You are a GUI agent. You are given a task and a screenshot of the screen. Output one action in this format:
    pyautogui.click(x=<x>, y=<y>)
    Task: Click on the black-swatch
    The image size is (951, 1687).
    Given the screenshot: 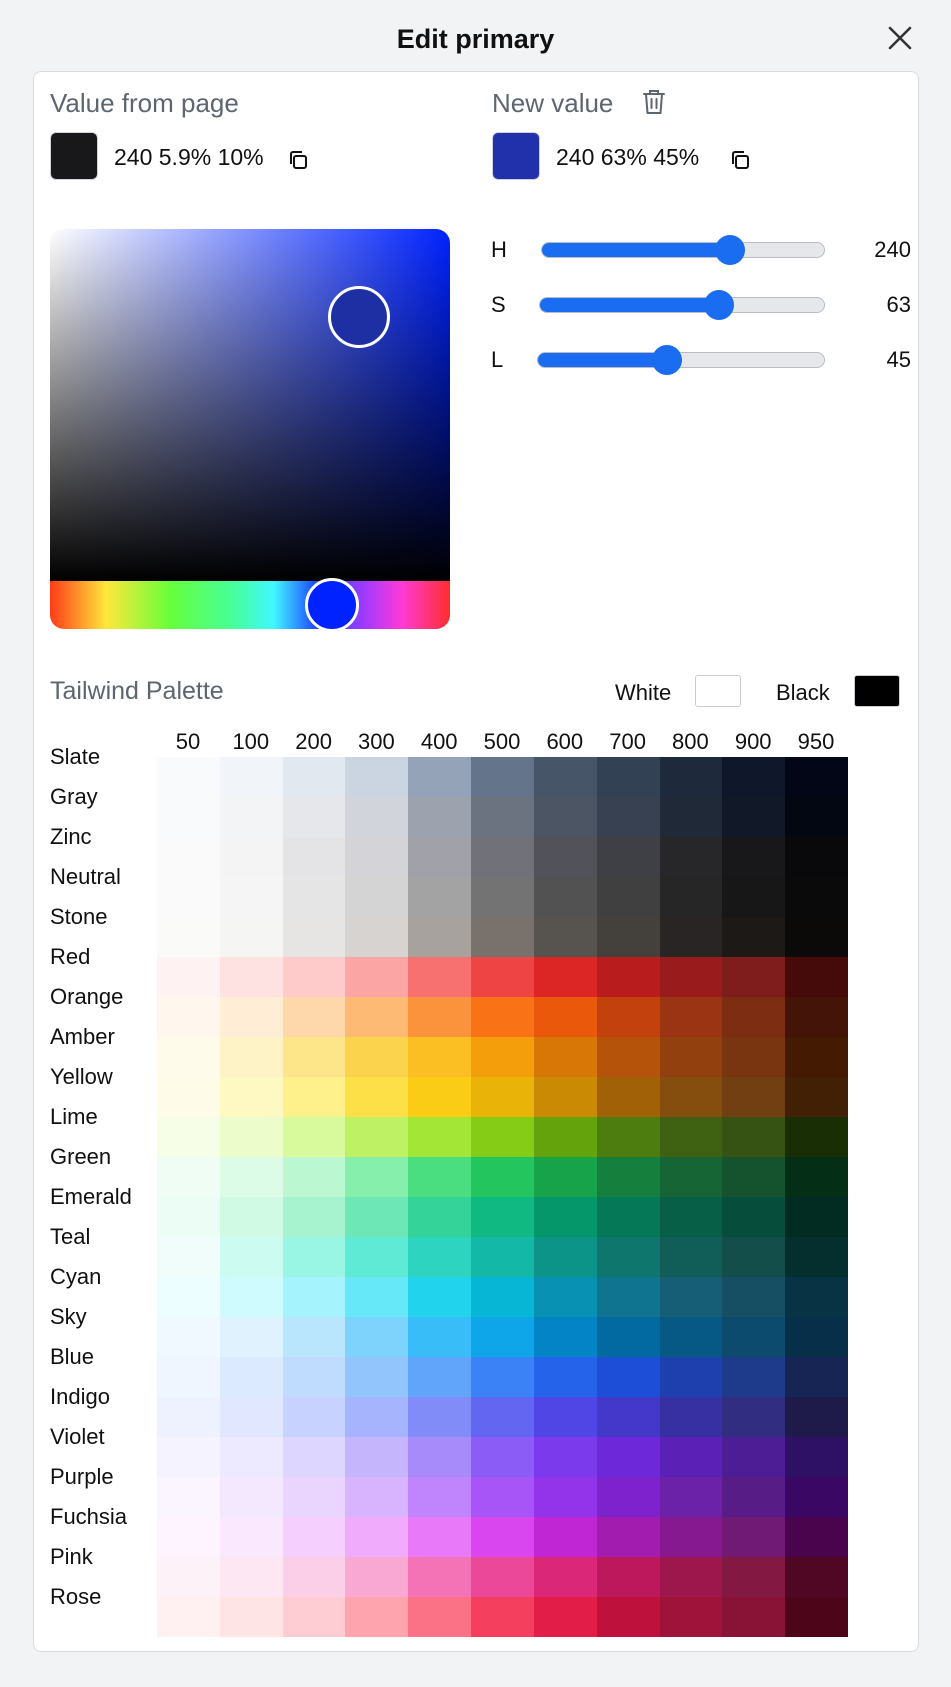 What is the action you would take?
    pyautogui.click(x=877, y=691)
    